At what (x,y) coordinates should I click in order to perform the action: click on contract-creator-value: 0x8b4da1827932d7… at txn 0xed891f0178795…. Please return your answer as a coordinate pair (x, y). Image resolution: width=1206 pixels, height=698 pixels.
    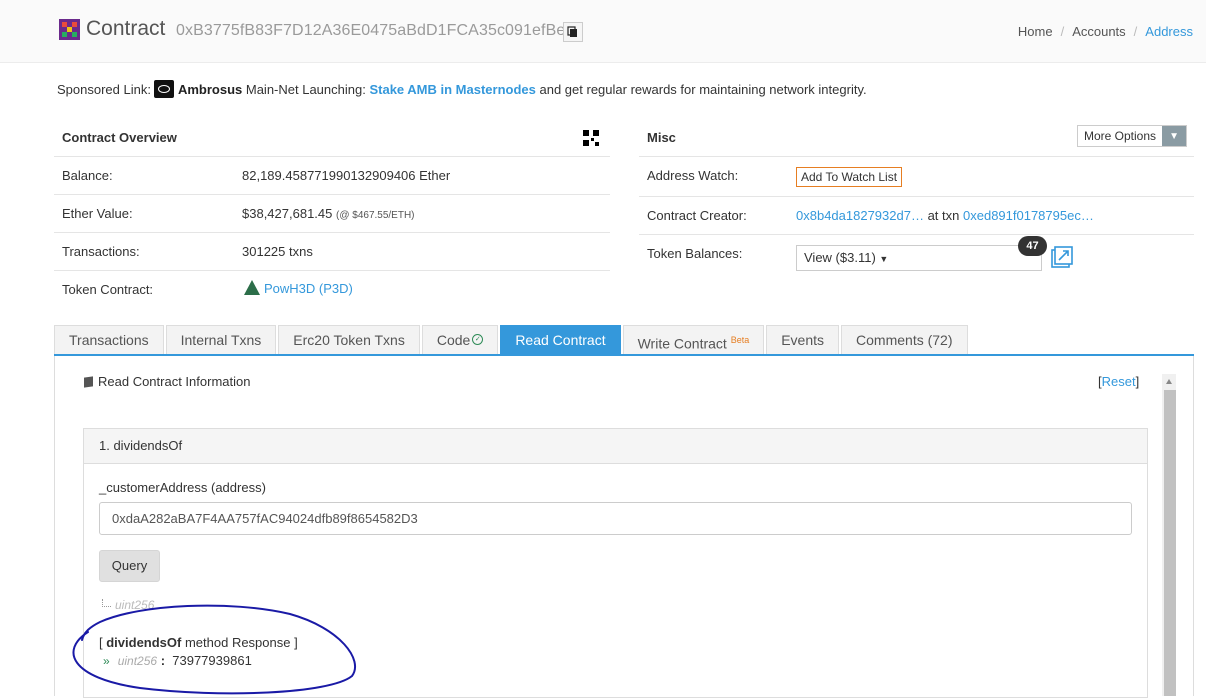
    Looking at the image, I should click on (945, 215).